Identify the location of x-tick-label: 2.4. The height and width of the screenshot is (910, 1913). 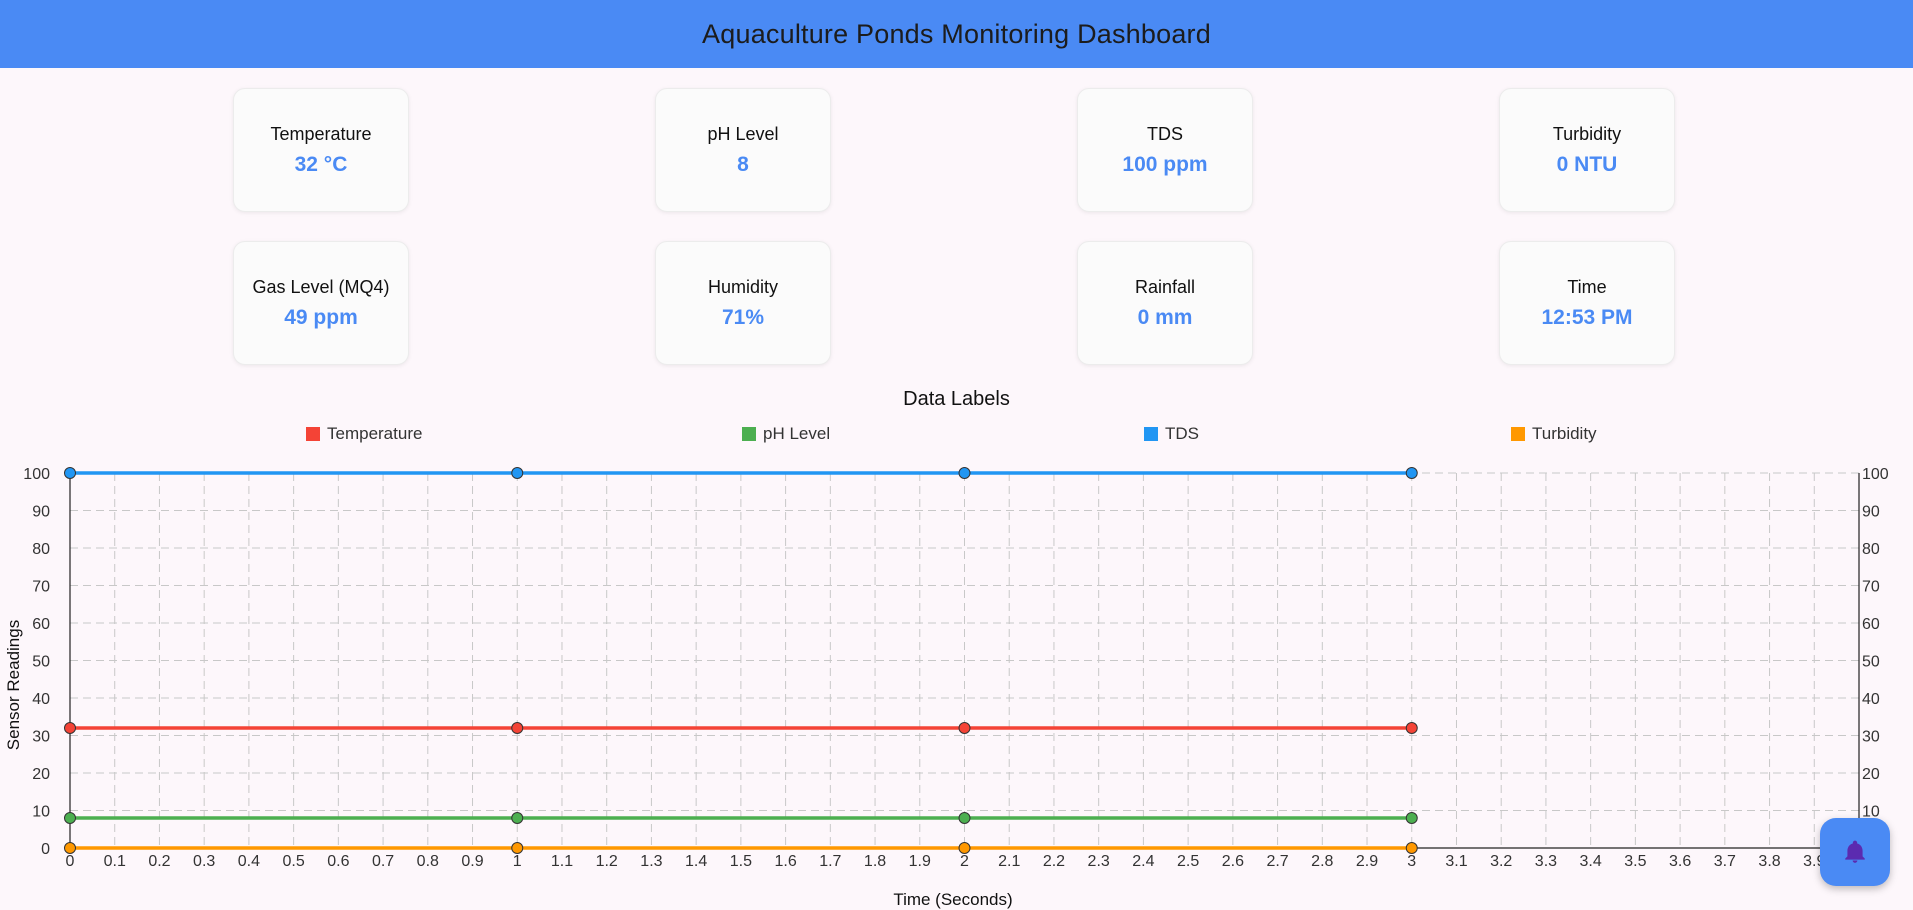
(1143, 861).